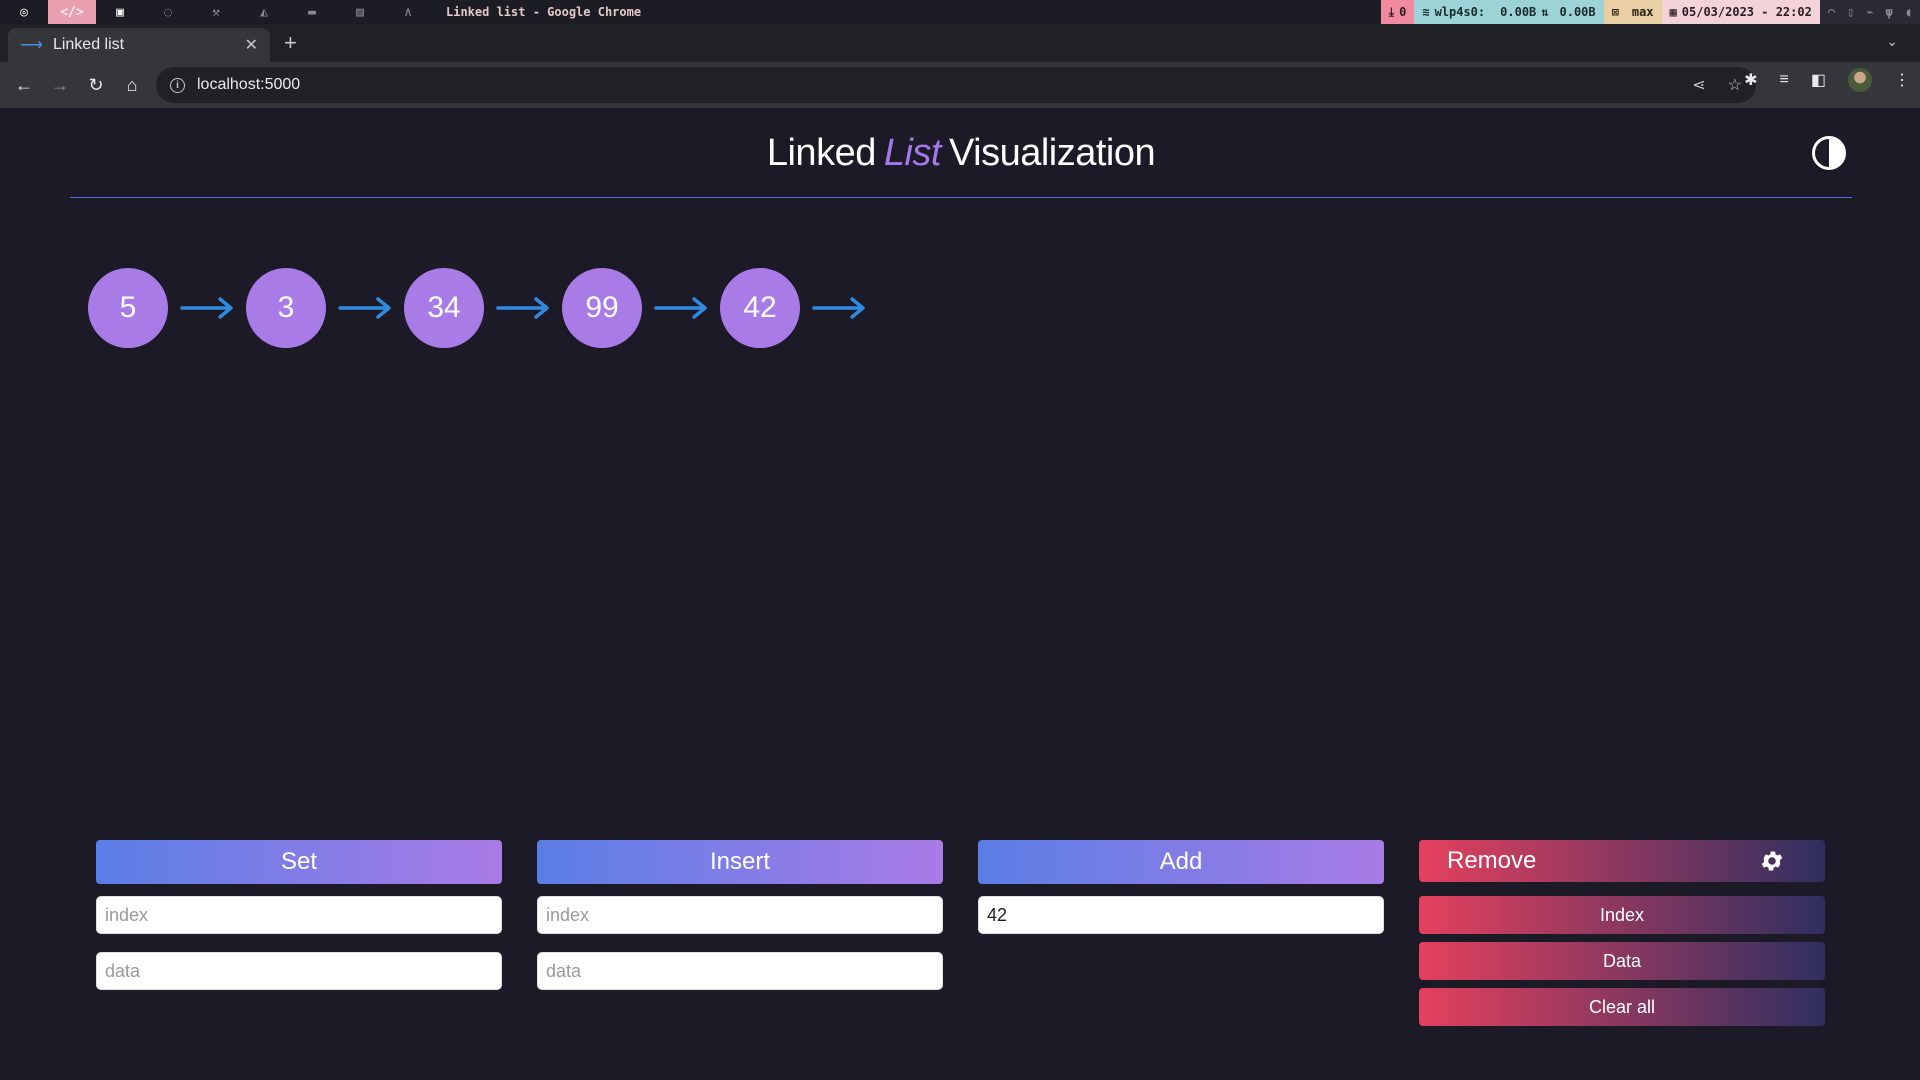  I want to click on remove-by-index-button: Index, so click(1622, 915).